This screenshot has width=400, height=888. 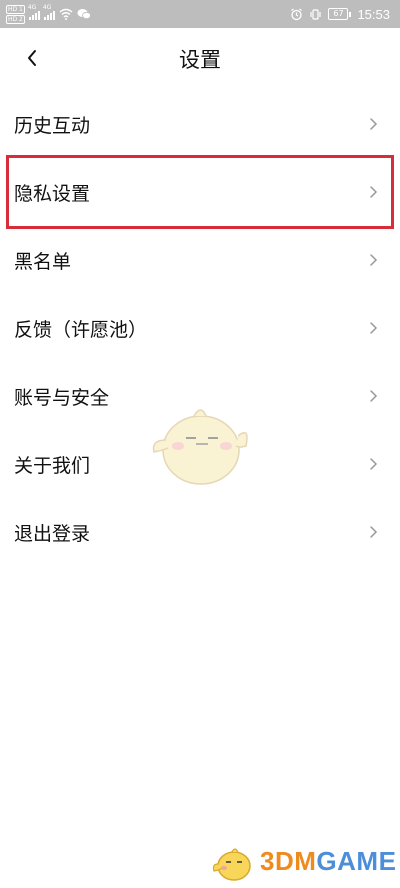 What do you see at coordinates (34, 12) in the screenshot?
I see `signal-icon-1: 4G` at bounding box center [34, 12].